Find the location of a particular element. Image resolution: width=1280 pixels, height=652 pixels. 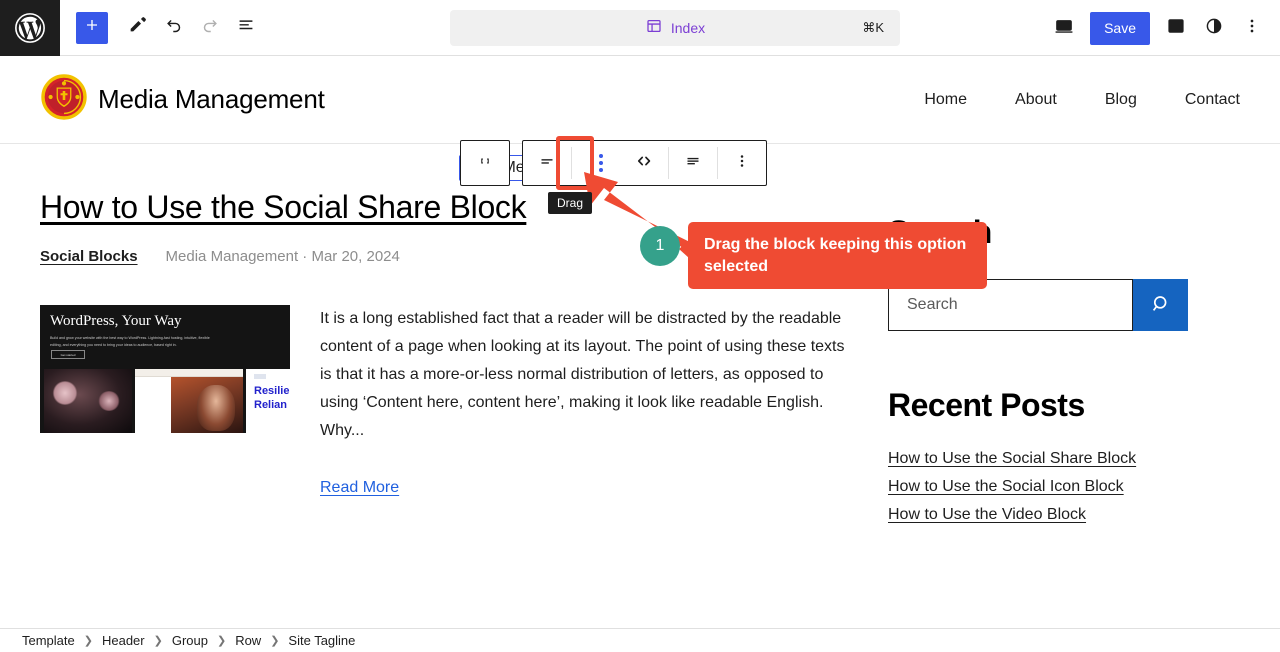

thumbnail-cards: Resilie Relian is located at coordinates (165, 401).